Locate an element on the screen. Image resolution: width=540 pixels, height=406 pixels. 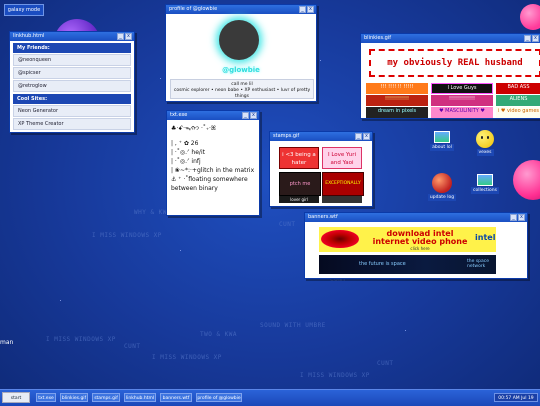
banners-titlebar: banners.wtf _ x is located at coordinates (416, 217).